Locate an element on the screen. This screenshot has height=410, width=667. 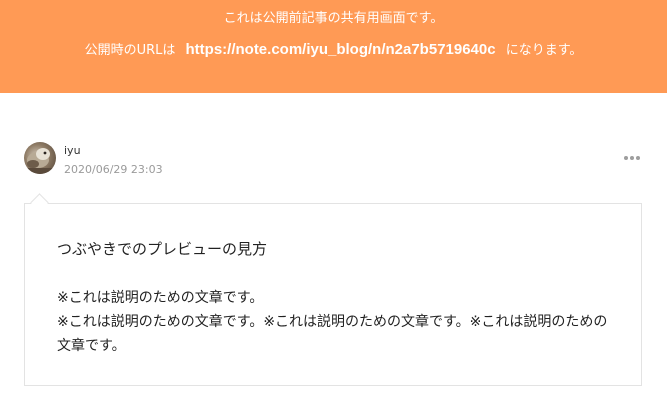
more-horizontal-icon is located at coordinates (632, 158).